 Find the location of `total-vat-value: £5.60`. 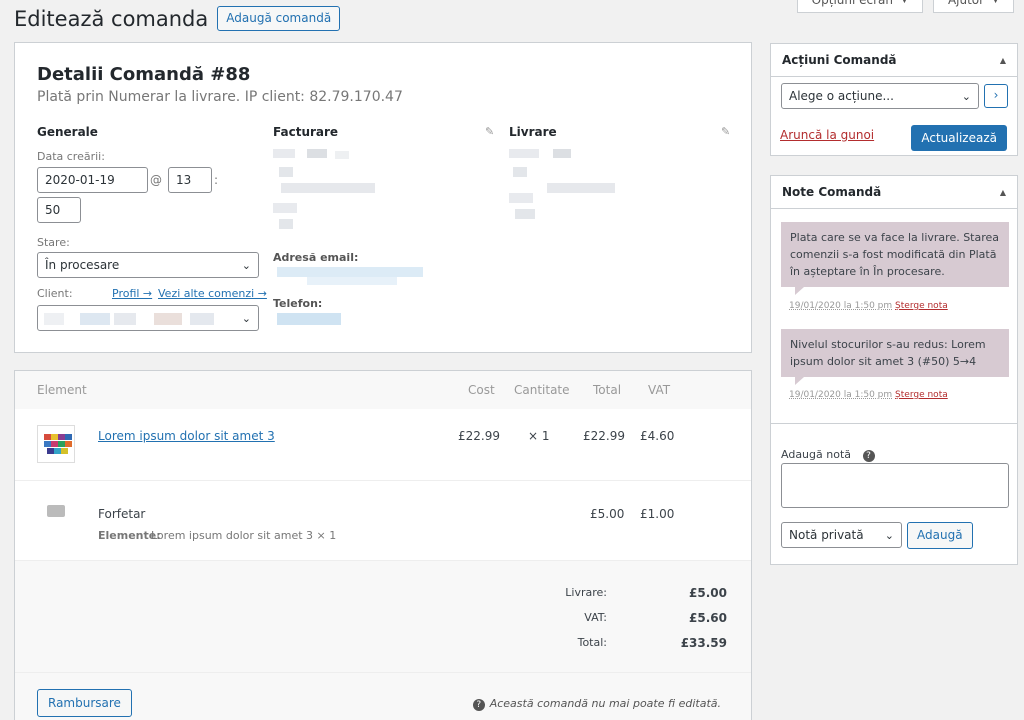

total-vat-value: £5.60 is located at coordinates (708, 618).